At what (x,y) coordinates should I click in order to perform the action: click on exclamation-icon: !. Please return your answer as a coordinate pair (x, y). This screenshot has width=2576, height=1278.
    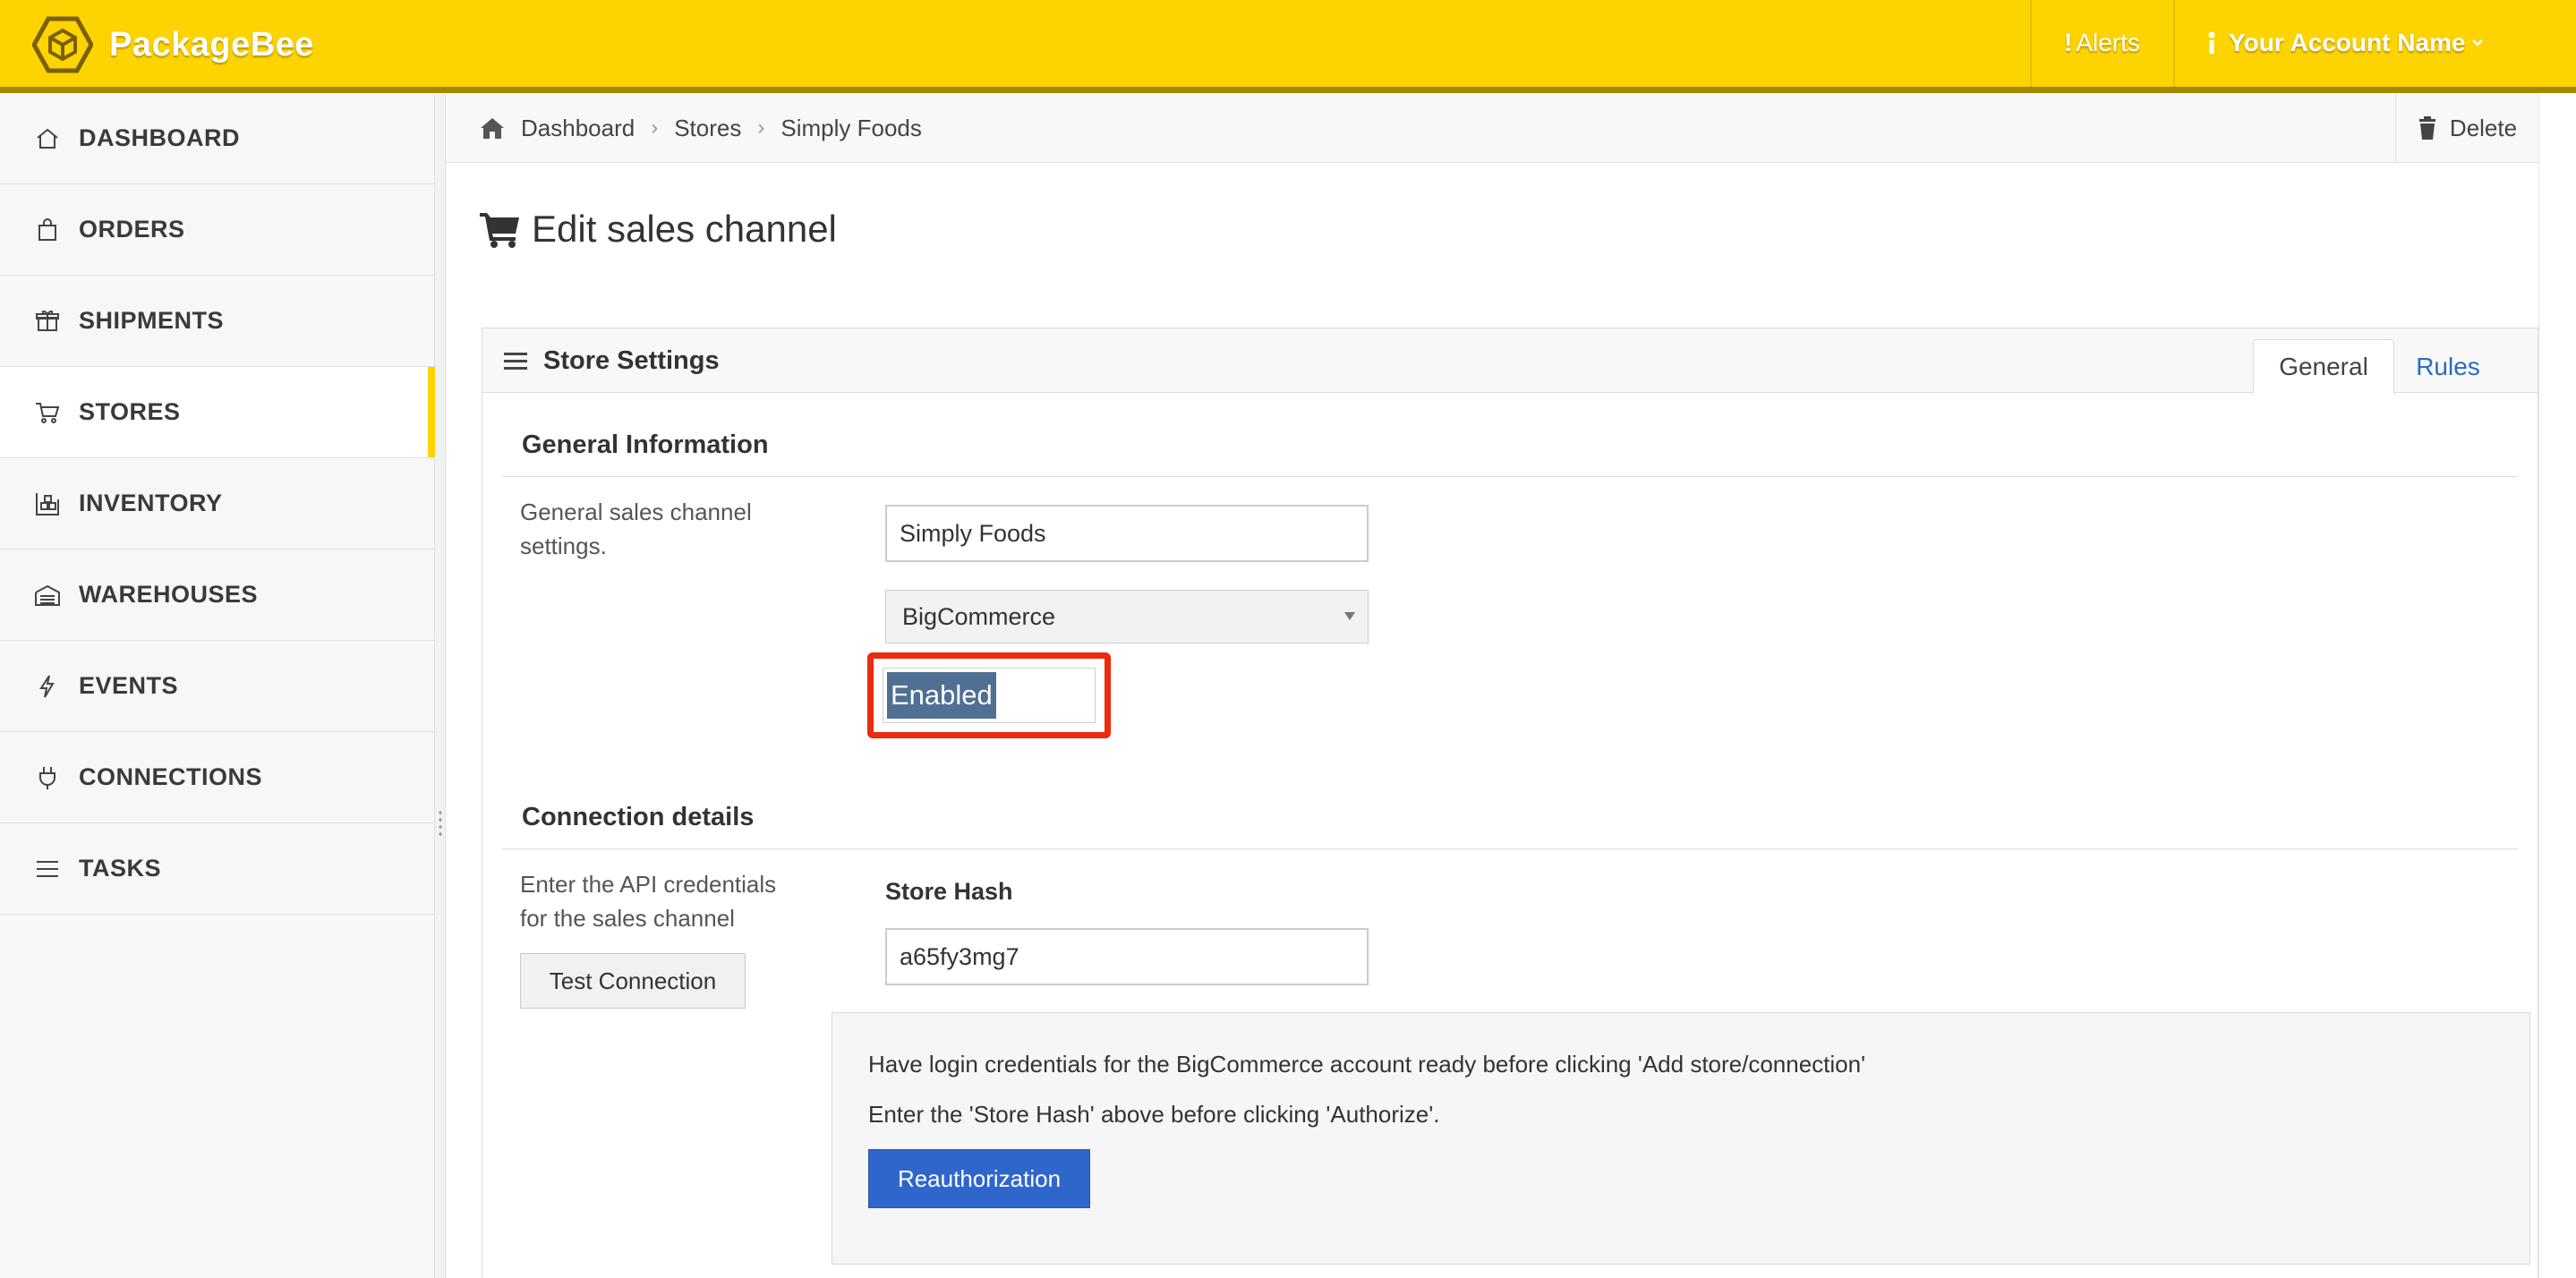
    Looking at the image, I should click on (2068, 42).